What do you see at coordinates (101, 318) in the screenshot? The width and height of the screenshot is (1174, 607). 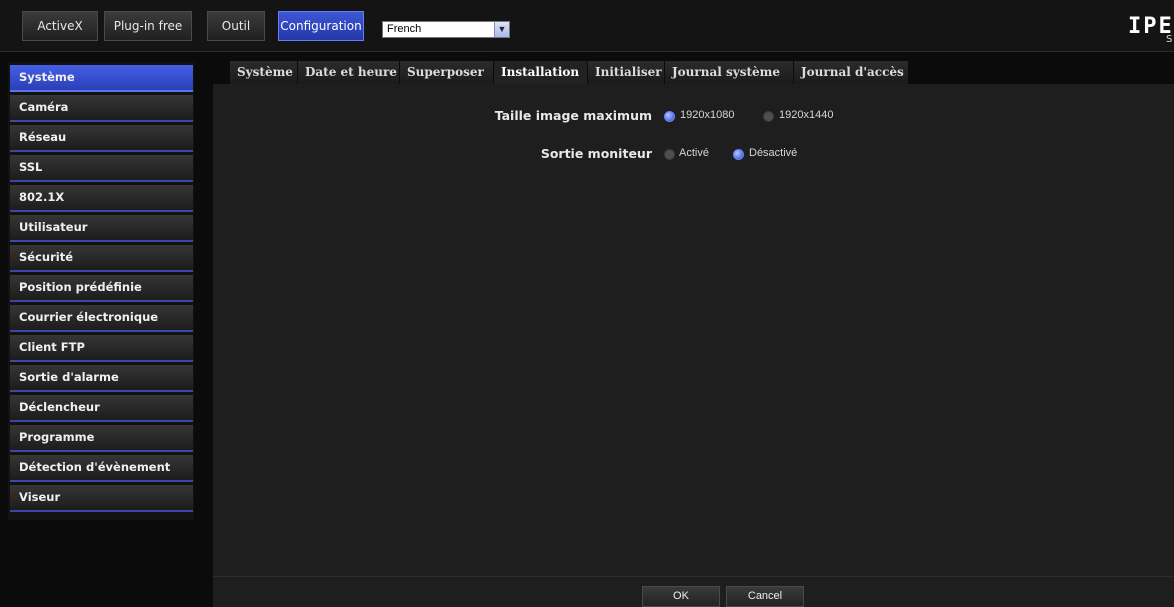 I see `sidebar-item-courrier-electronique: Courrier électronique` at bounding box center [101, 318].